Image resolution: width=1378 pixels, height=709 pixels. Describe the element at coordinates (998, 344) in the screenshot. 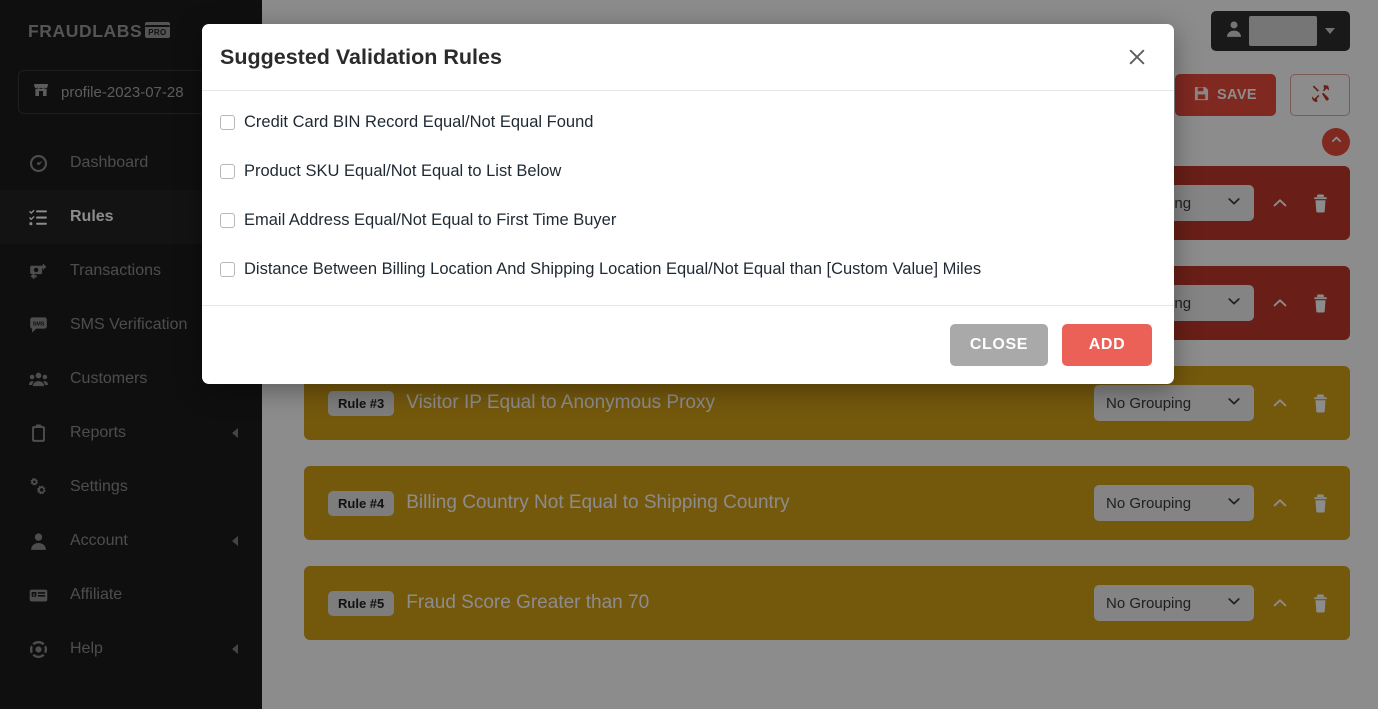

I see `modal-close-button: CLOSE` at that location.